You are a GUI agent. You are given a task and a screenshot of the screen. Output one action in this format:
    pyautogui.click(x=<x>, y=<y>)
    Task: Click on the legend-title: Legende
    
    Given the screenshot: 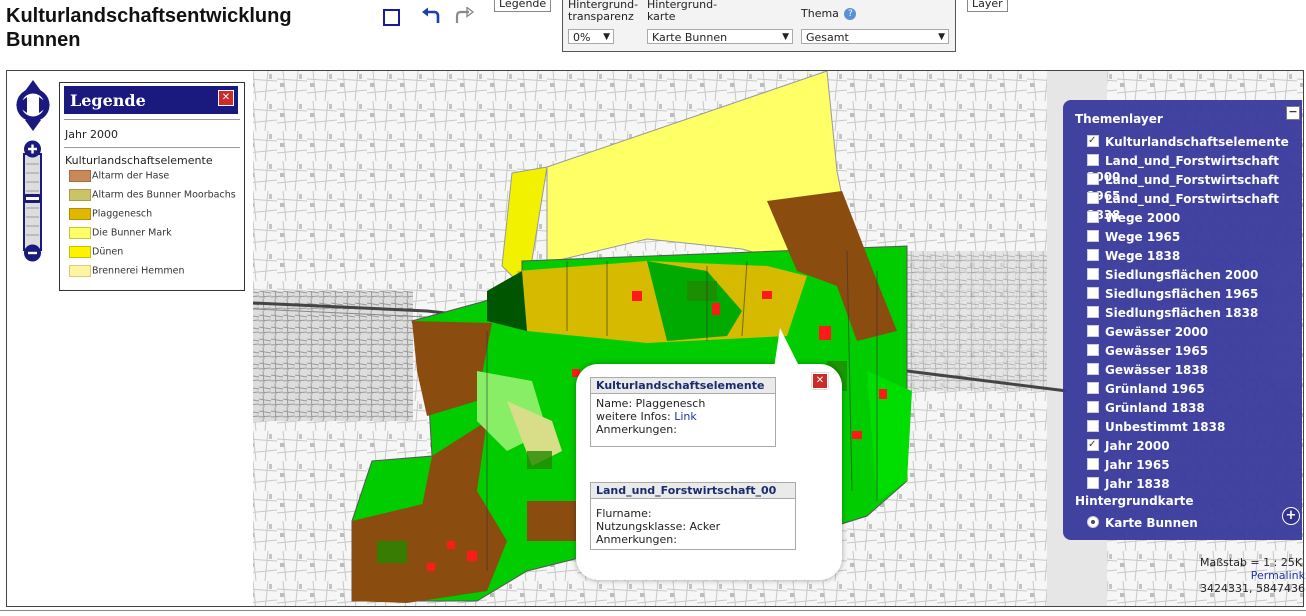 What is the action you would take?
    pyautogui.click(x=108, y=100)
    